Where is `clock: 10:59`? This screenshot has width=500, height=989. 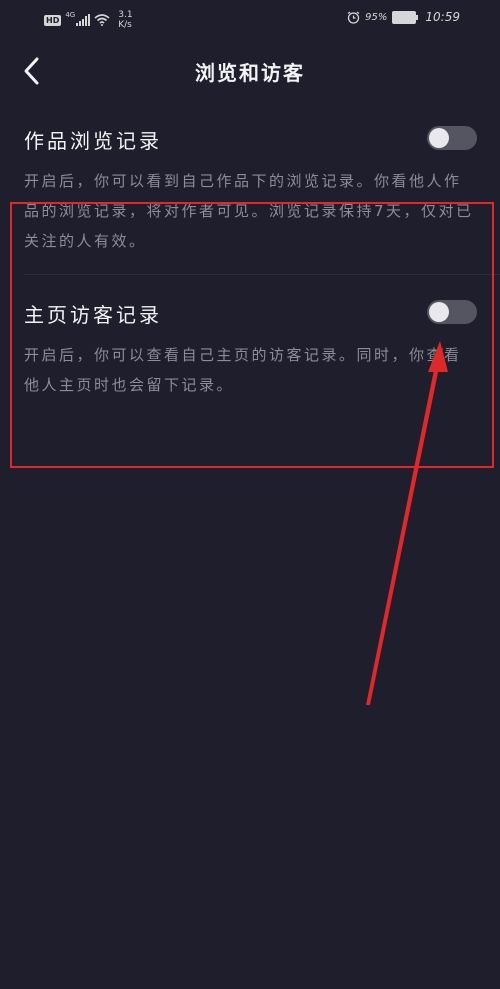
clock: 10:59 is located at coordinates (442, 17).